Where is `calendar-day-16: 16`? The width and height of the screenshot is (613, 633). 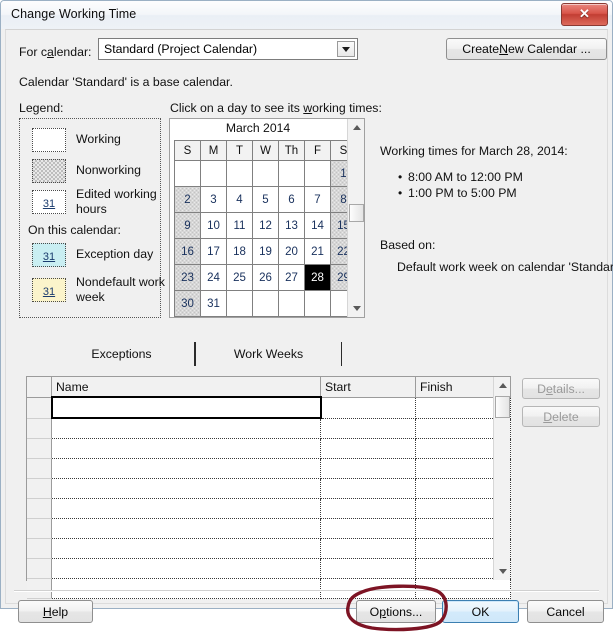 calendar-day-16: 16 is located at coordinates (187, 251).